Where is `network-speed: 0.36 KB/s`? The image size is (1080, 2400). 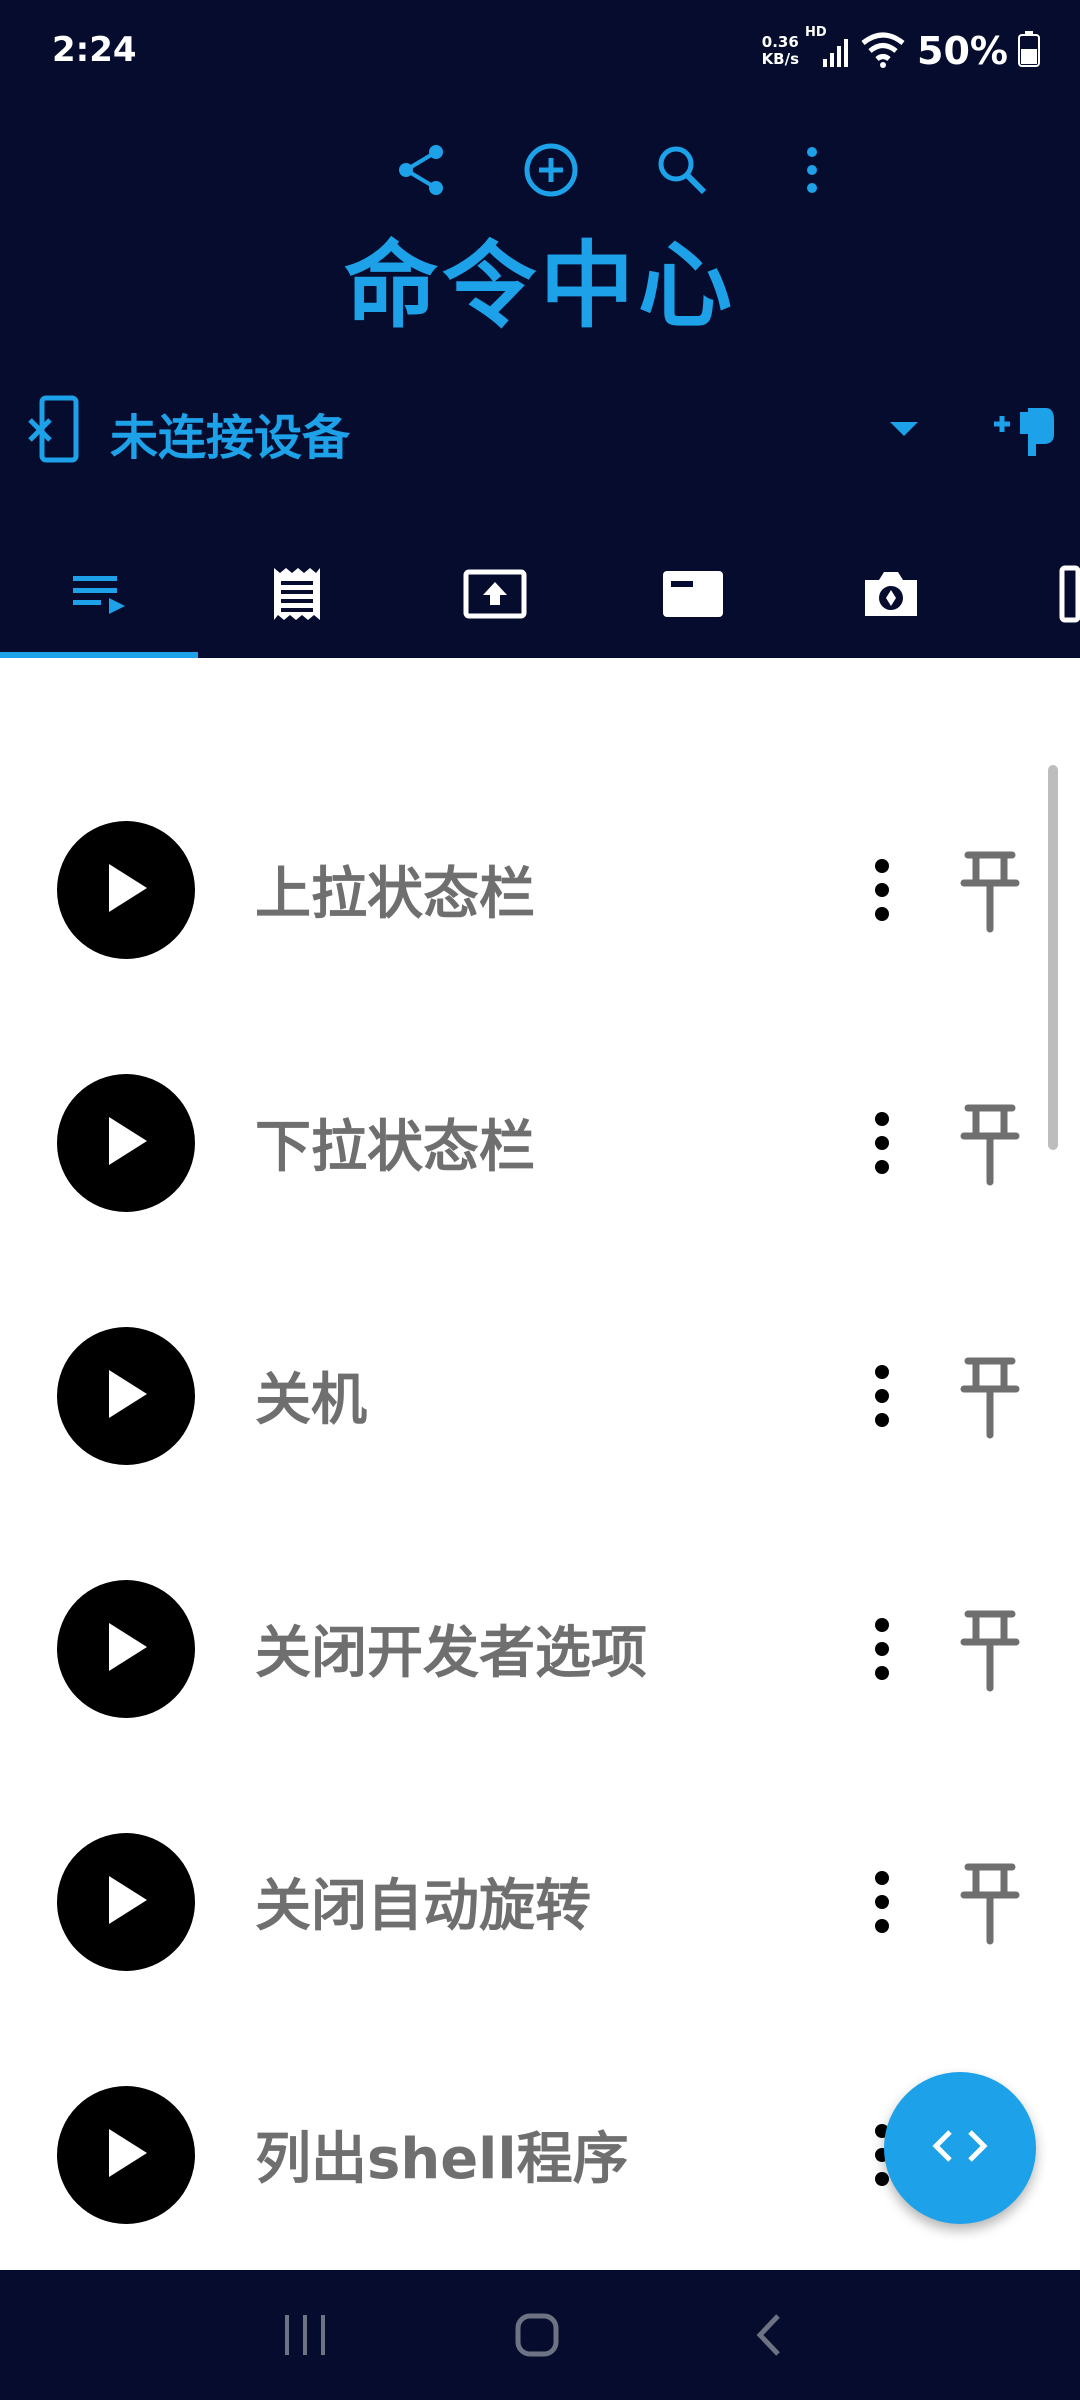 network-speed: 0.36 KB/s is located at coordinates (780, 51).